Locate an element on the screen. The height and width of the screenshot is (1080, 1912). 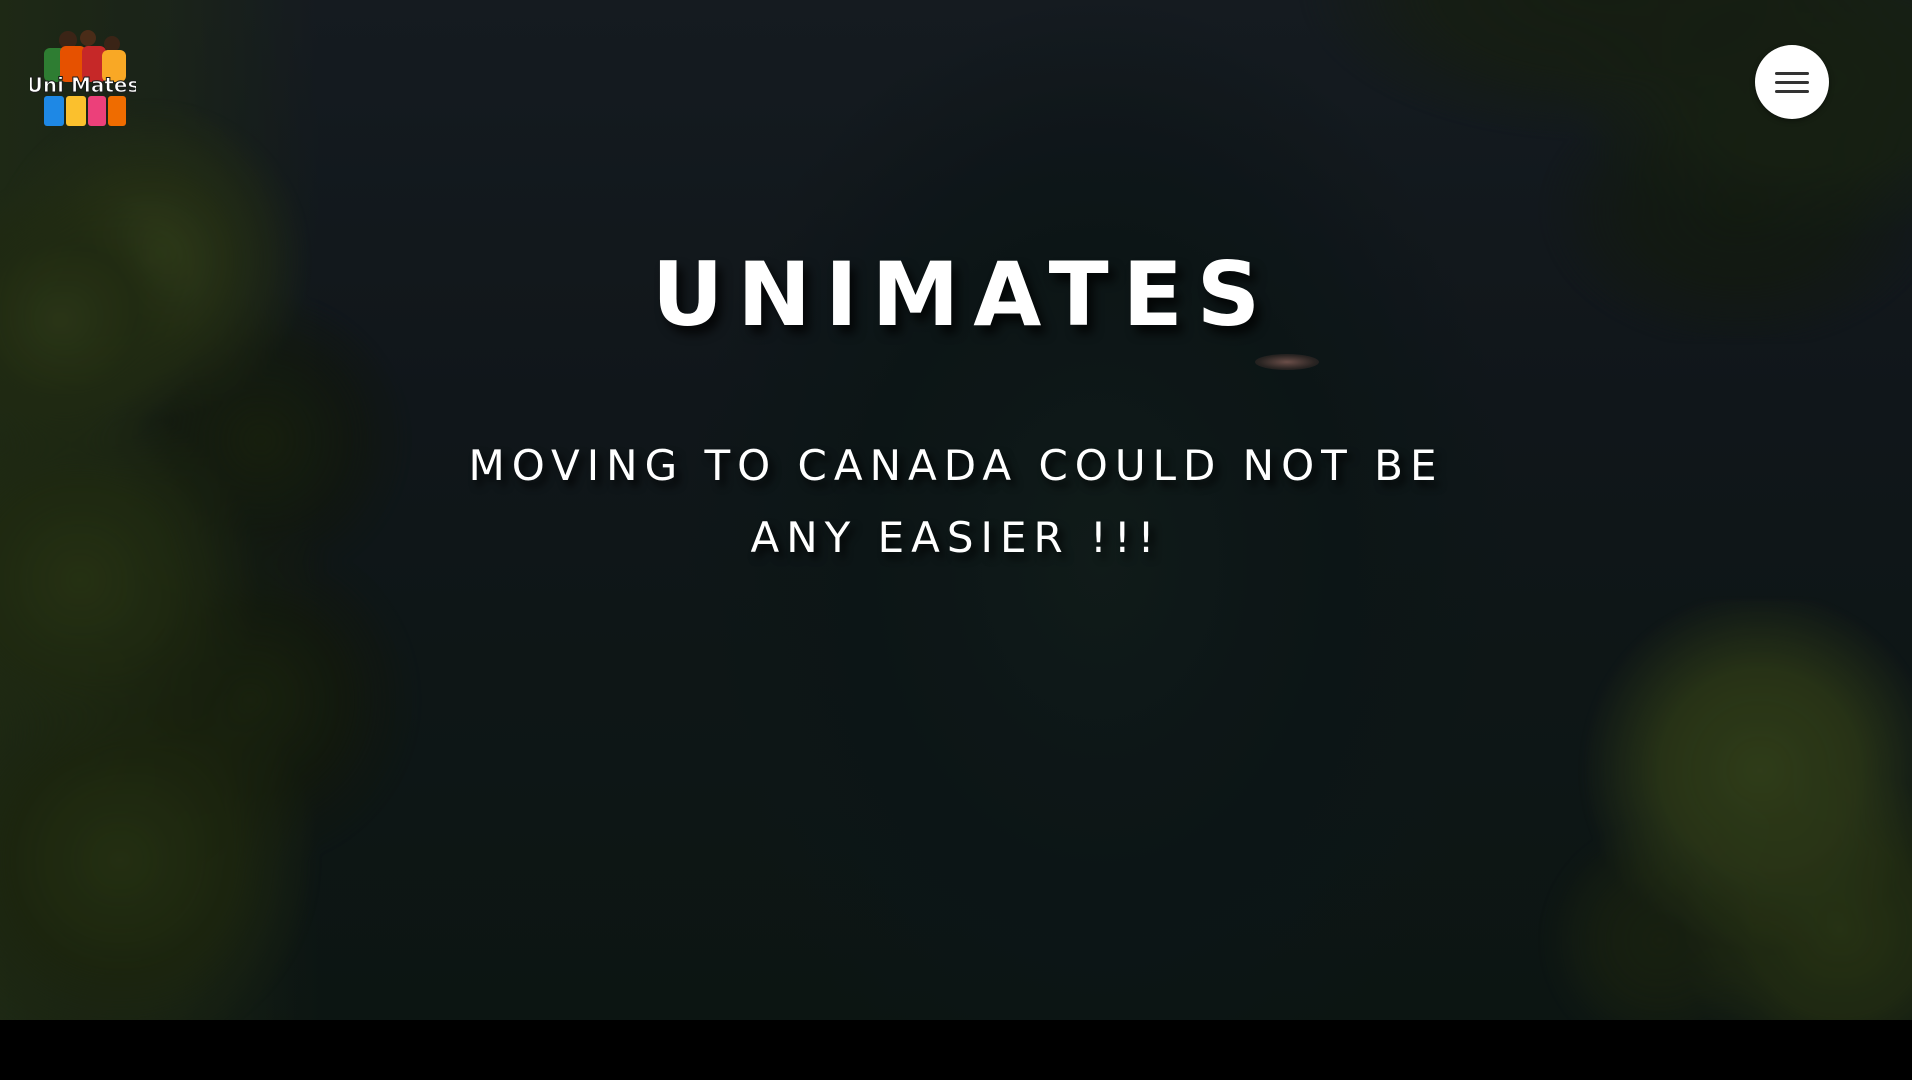
menu-button is located at coordinates (1792, 82).